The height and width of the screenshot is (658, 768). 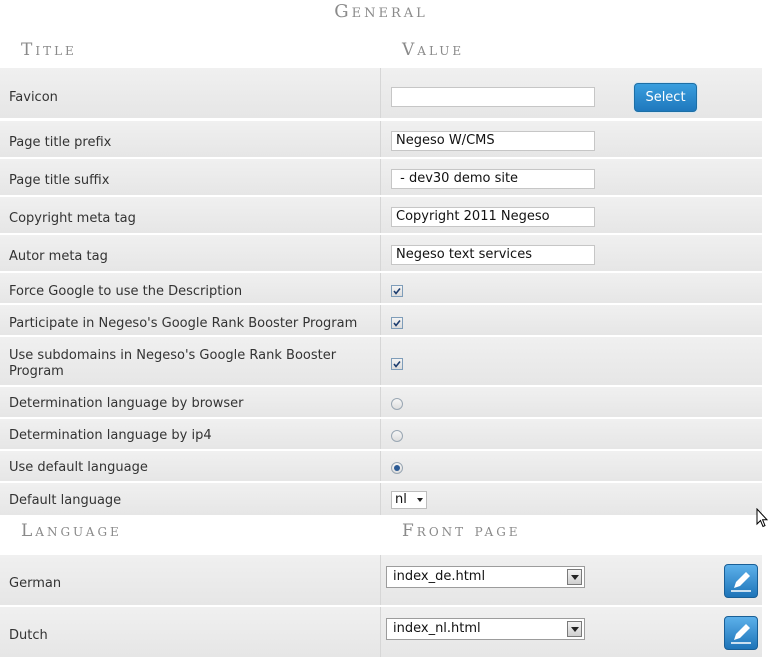 I want to click on front-page-value: index_nl.html, so click(x=437, y=628).